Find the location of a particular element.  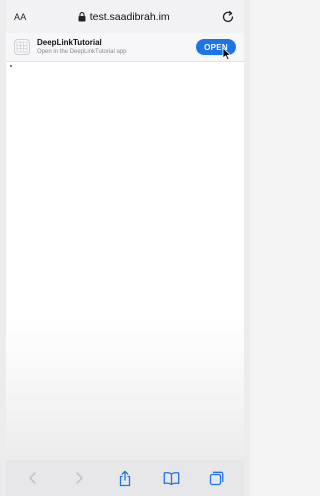

bottom-toolbar is located at coordinates (125, 478).